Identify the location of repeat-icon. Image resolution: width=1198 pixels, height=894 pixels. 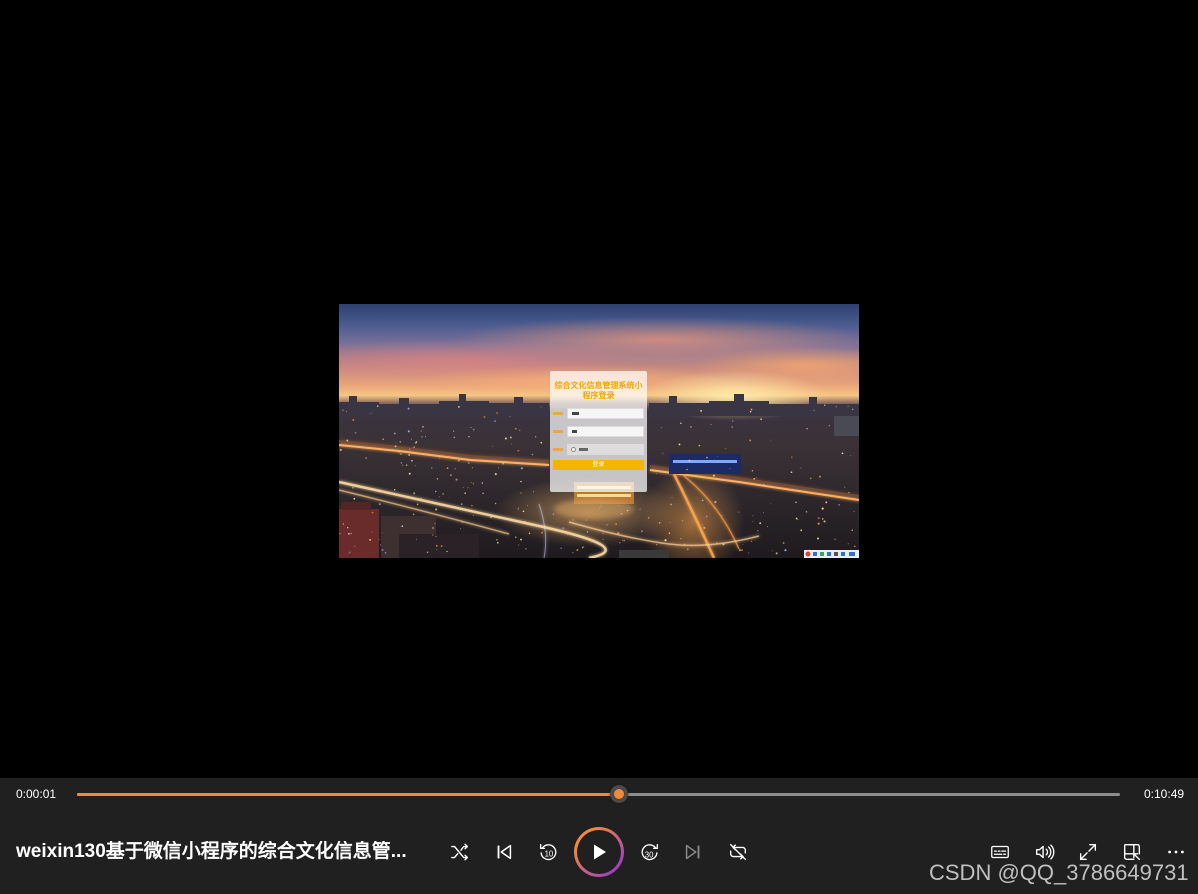
(738, 852).